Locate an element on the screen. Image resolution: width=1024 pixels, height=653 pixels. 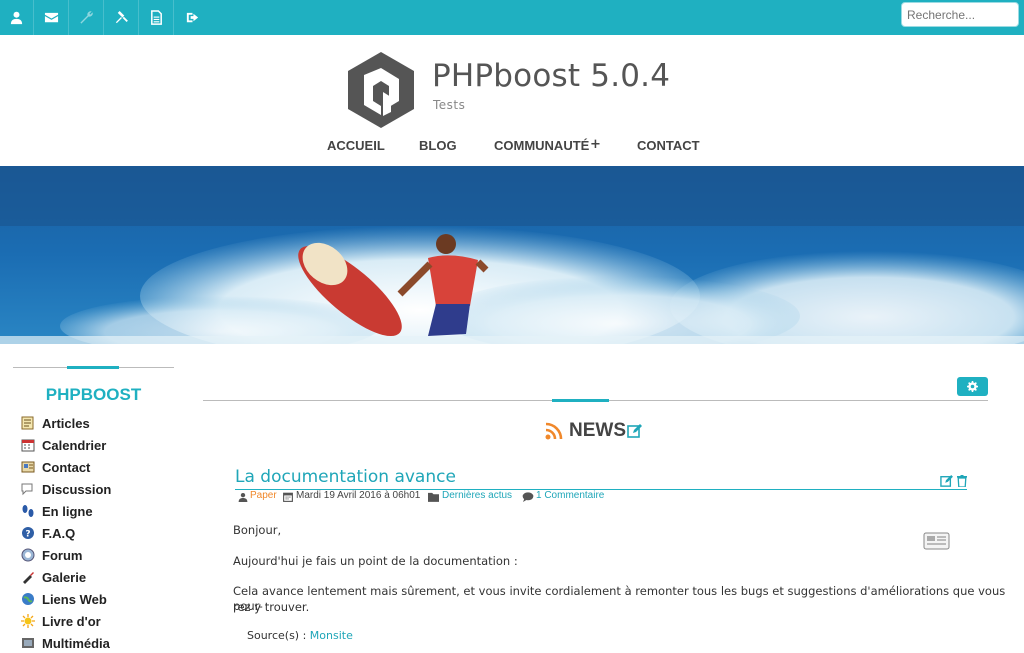
contact-icon is located at coordinates (28, 467).